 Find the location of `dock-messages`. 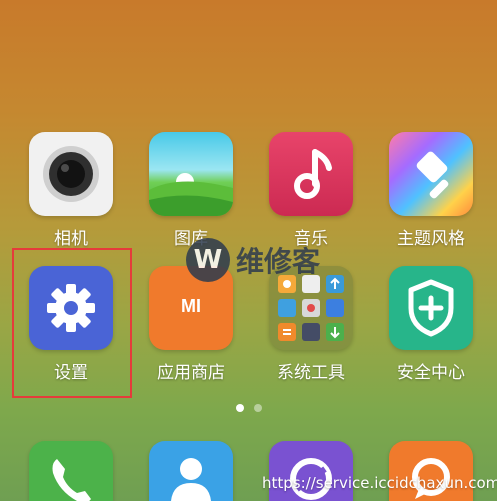

dock-messages is located at coordinates (431, 471).